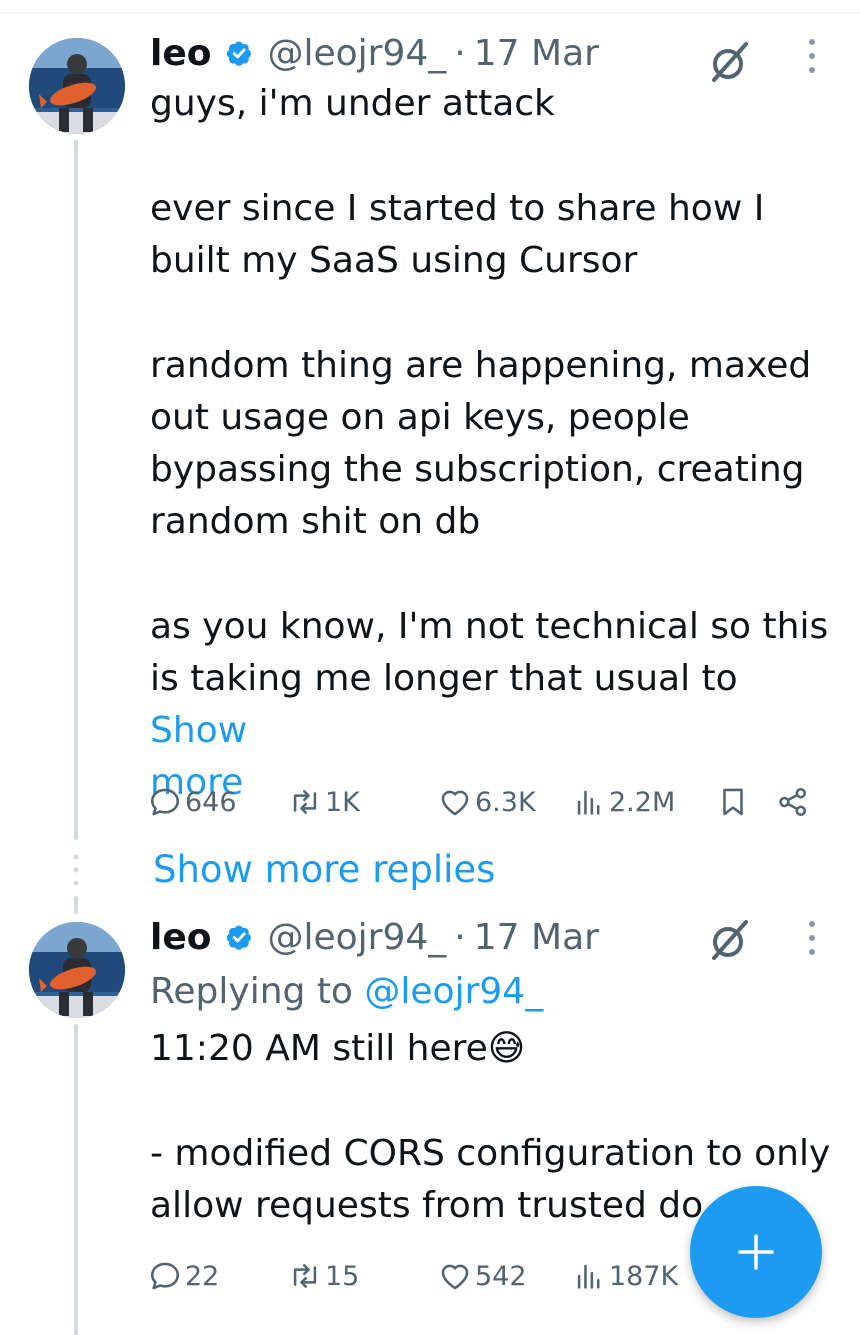 Image resolution: width=860 pixels, height=1335 pixels. I want to click on reply-button: 646, so click(192, 802).